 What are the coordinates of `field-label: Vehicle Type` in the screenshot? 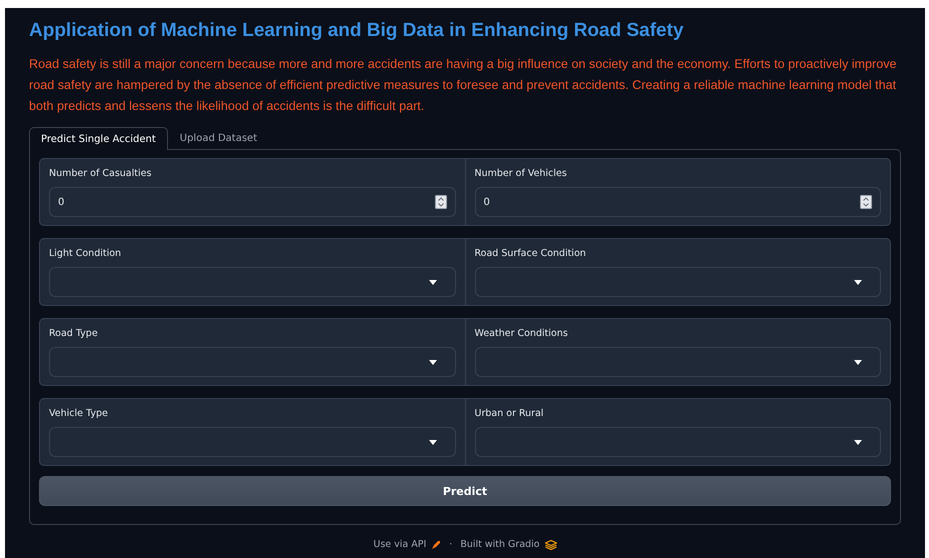 It's located at (79, 413).